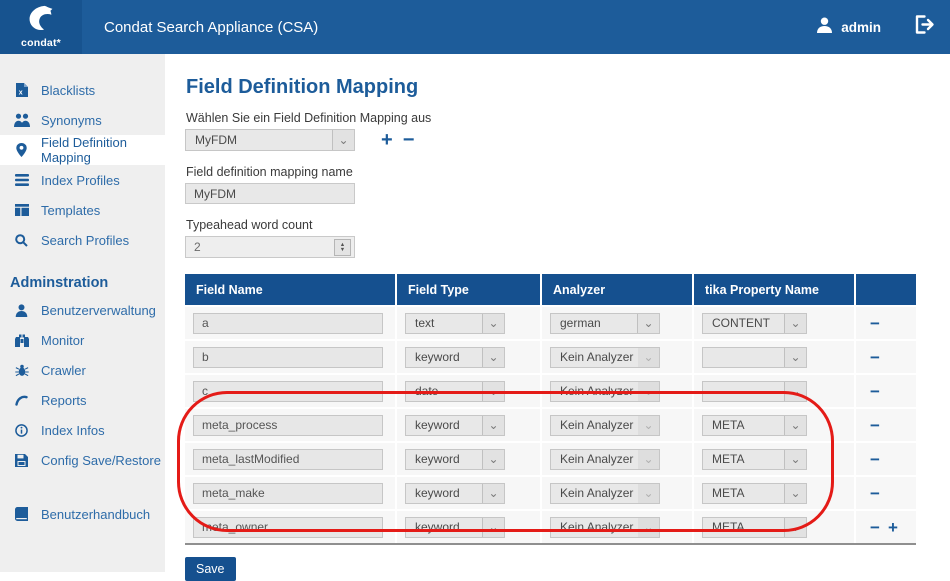 The height and width of the screenshot is (581, 950). What do you see at coordinates (597, 459) in the screenshot?
I see `analyzer-select-value: Kein Analyzer` at bounding box center [597, 459].